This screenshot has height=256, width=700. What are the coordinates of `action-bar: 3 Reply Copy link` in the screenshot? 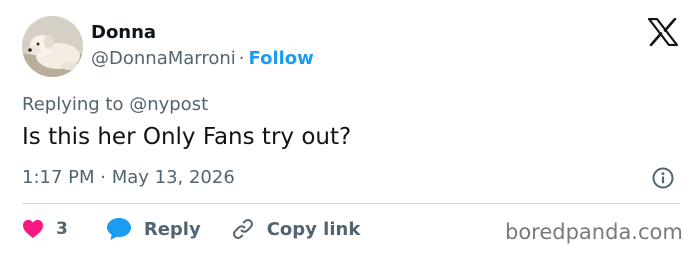 It's located at (191, 229).